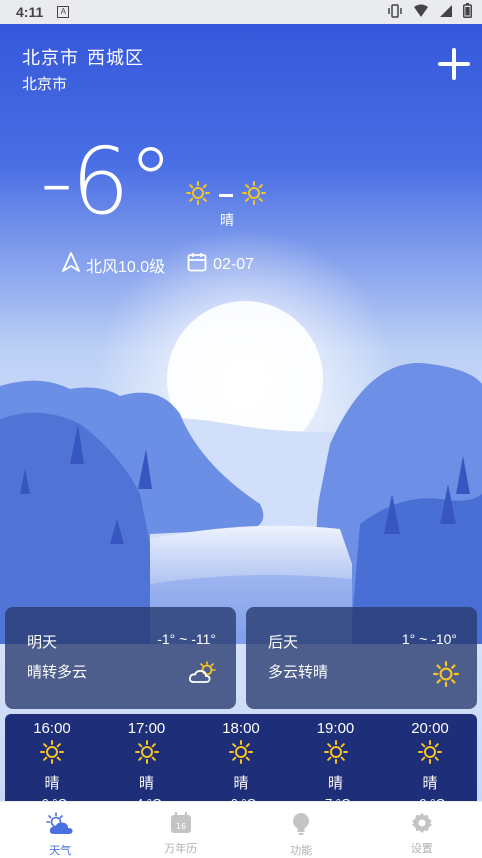  What do you see at coordinates (241, 12) in the screenshot?
I see `status-bar: 4:11 A` at bounding box center [241, 12].